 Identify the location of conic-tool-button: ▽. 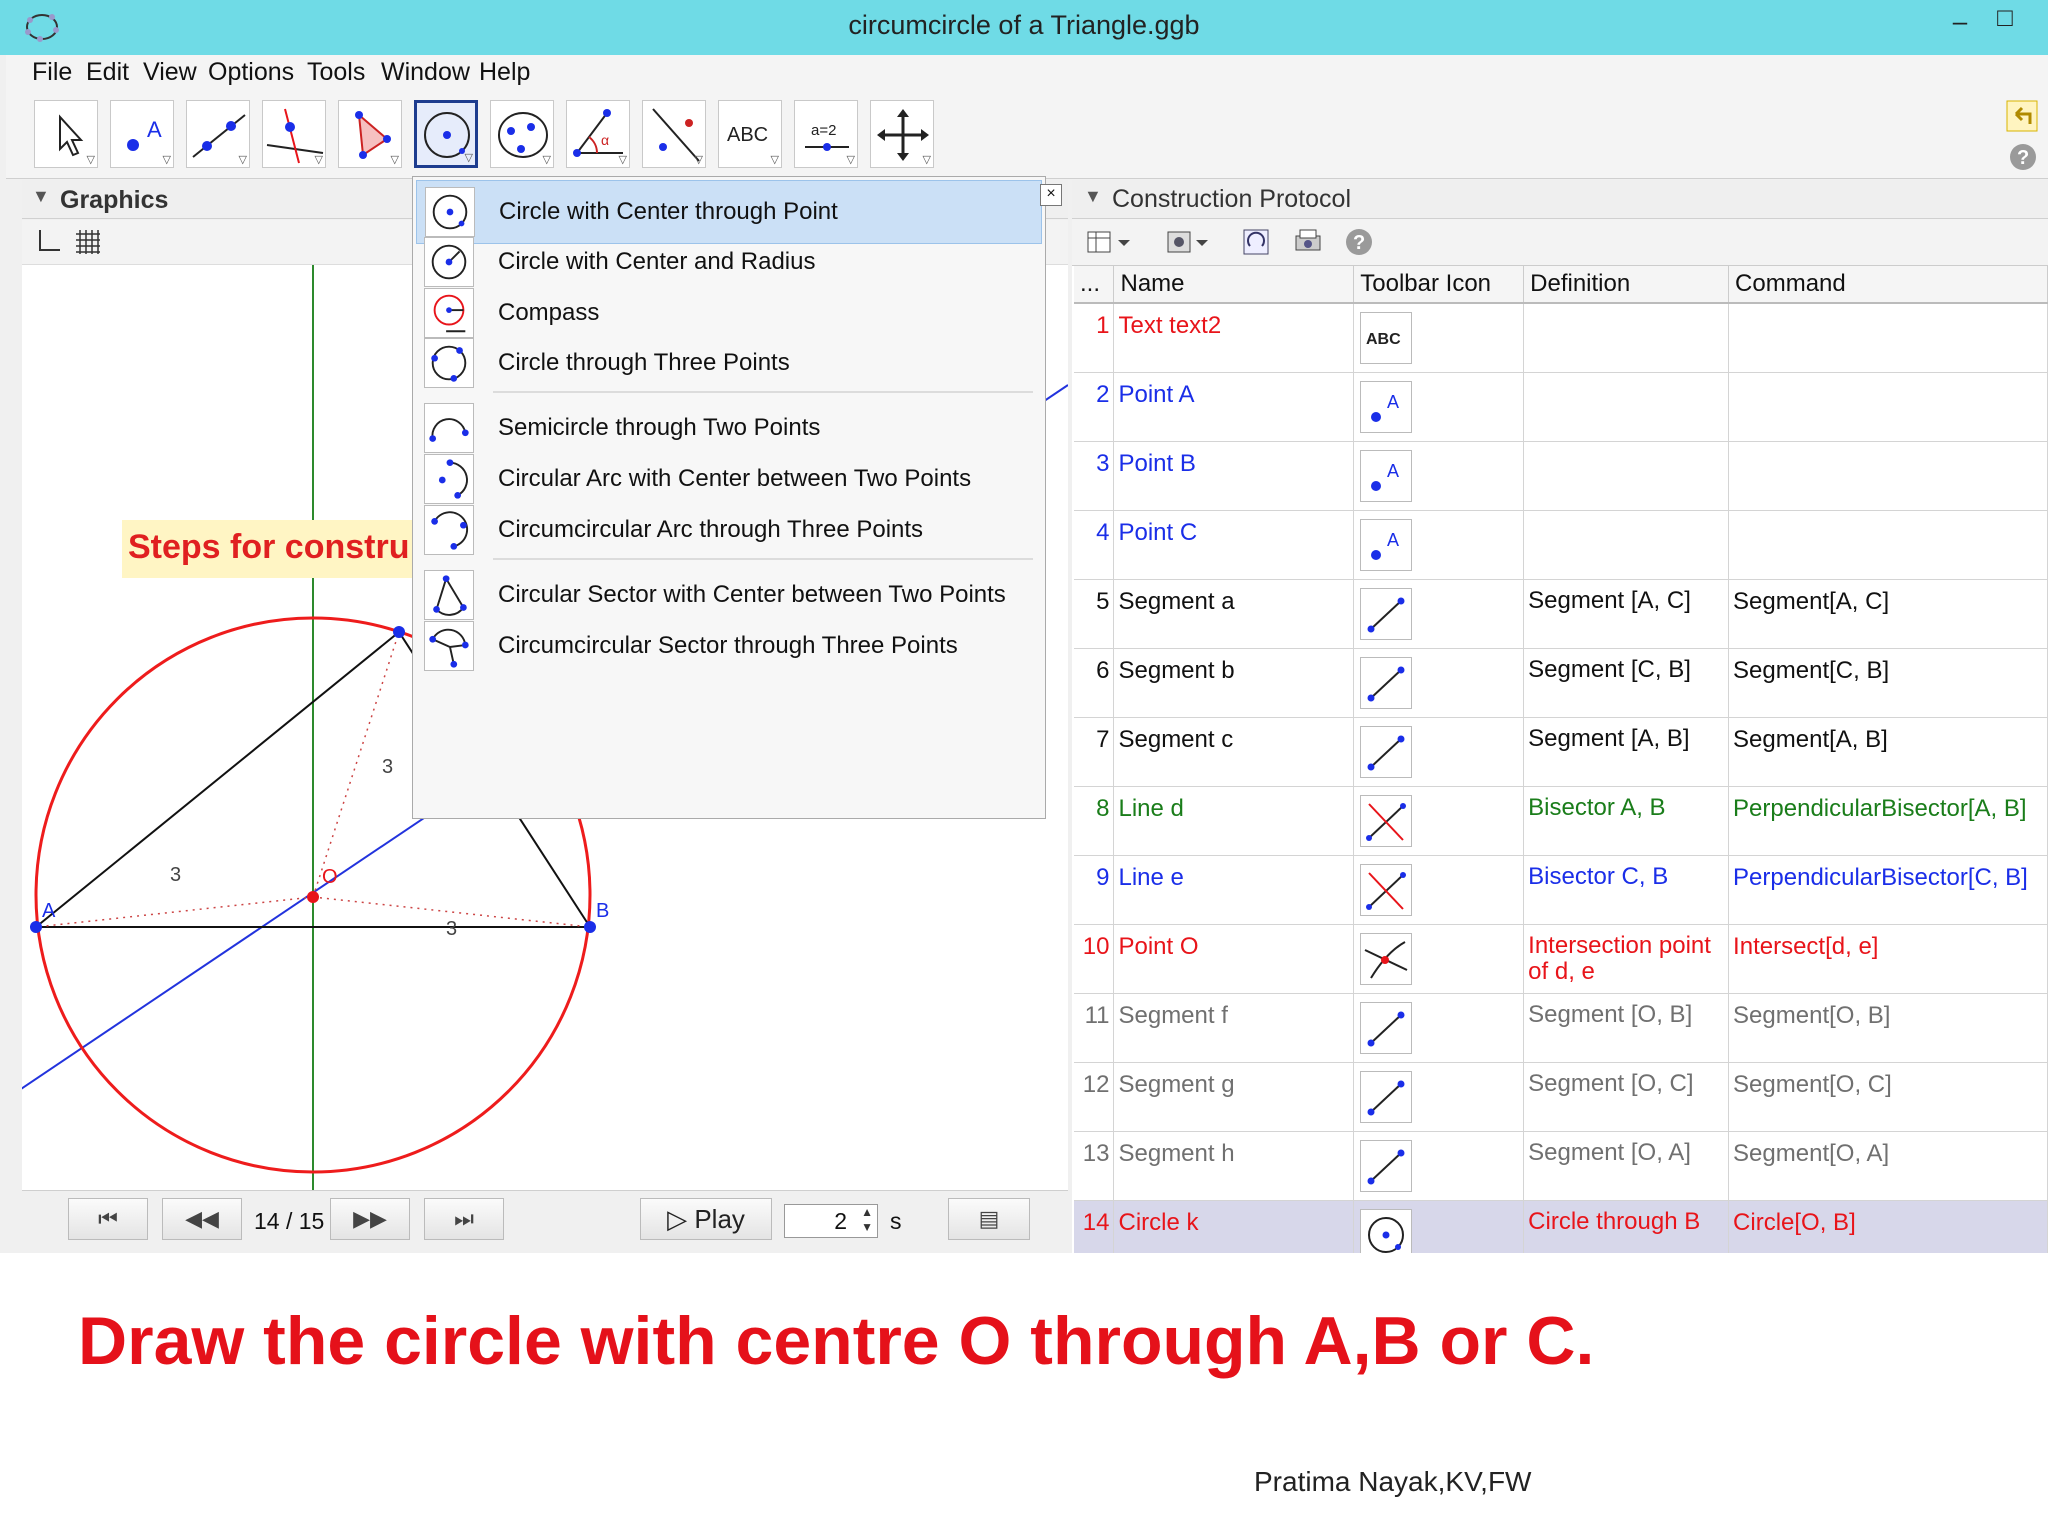
(522, 134).